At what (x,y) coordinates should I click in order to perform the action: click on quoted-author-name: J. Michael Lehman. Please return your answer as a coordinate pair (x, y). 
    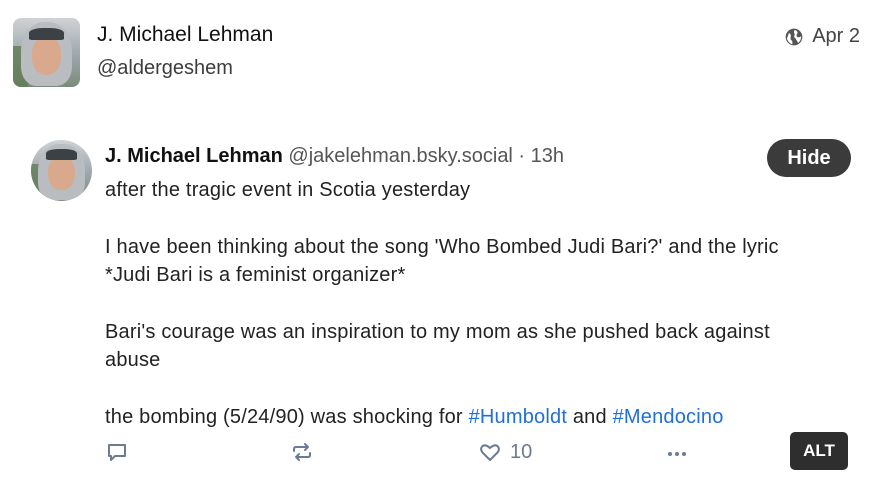
    Looking at the image, I should click on (194, 156).